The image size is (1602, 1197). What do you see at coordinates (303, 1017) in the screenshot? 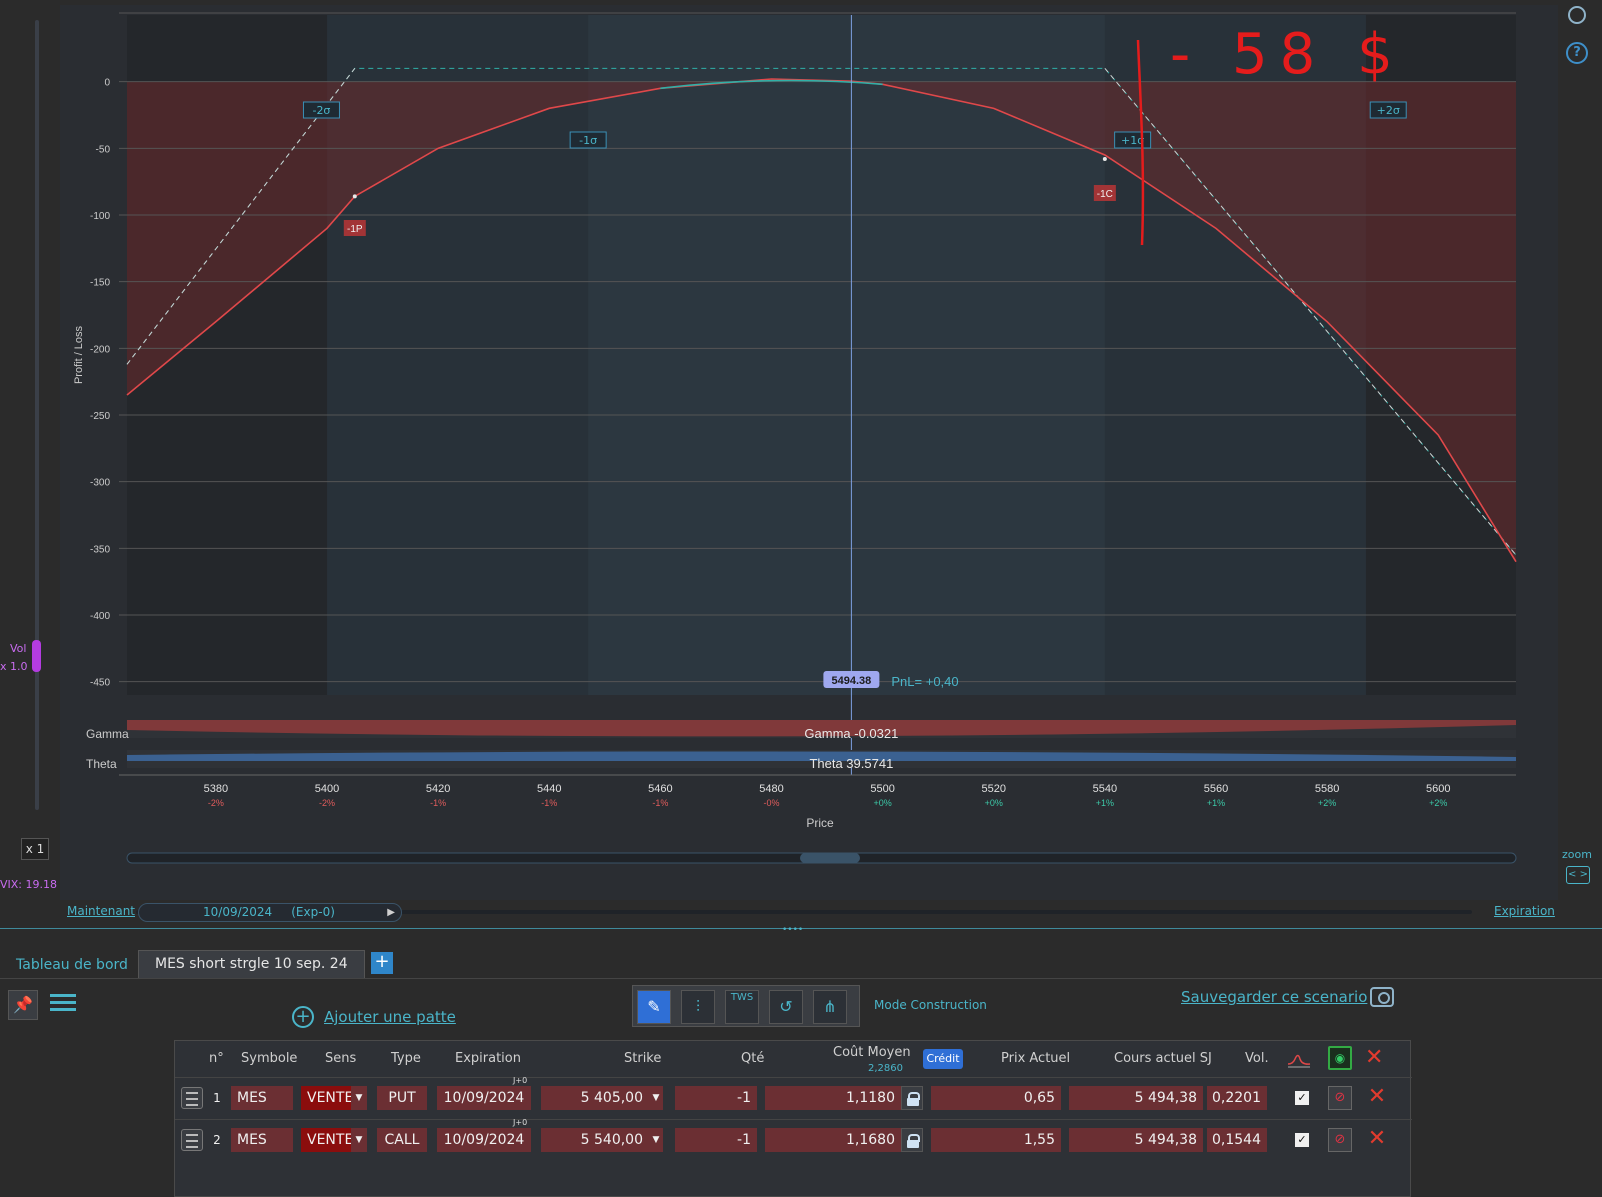
I see `plus-circle-icon: +` at bounding box center [303, 1017].